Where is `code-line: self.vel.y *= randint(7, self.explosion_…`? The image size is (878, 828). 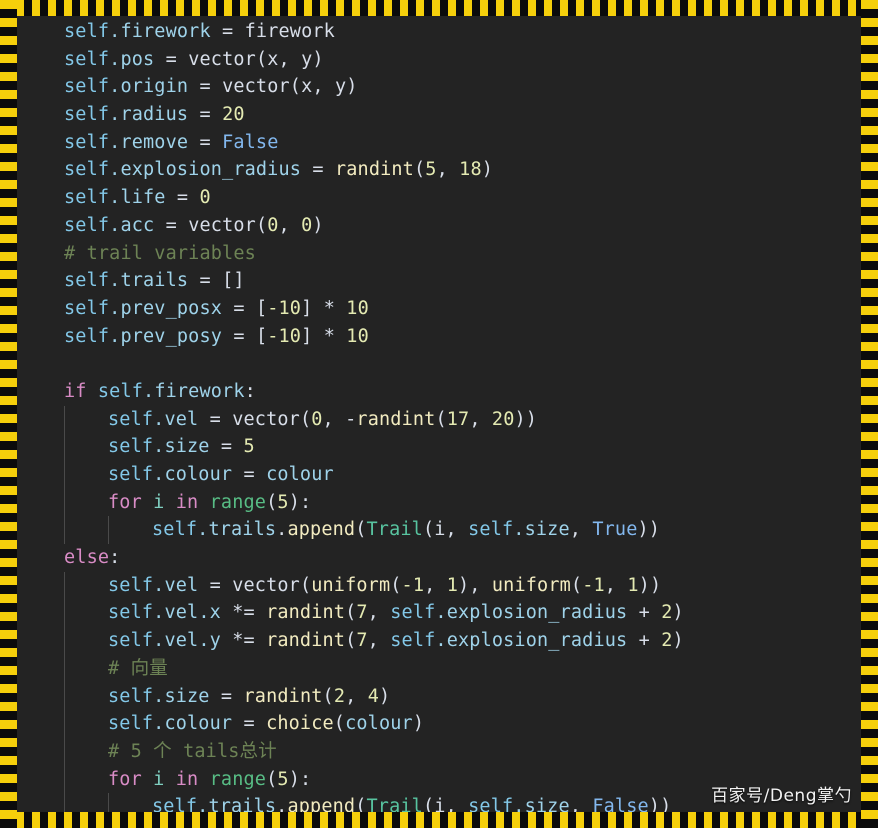
code-line: self.vel.y *= randint(7, self.explosion_… is located at coordinates (439, 641).